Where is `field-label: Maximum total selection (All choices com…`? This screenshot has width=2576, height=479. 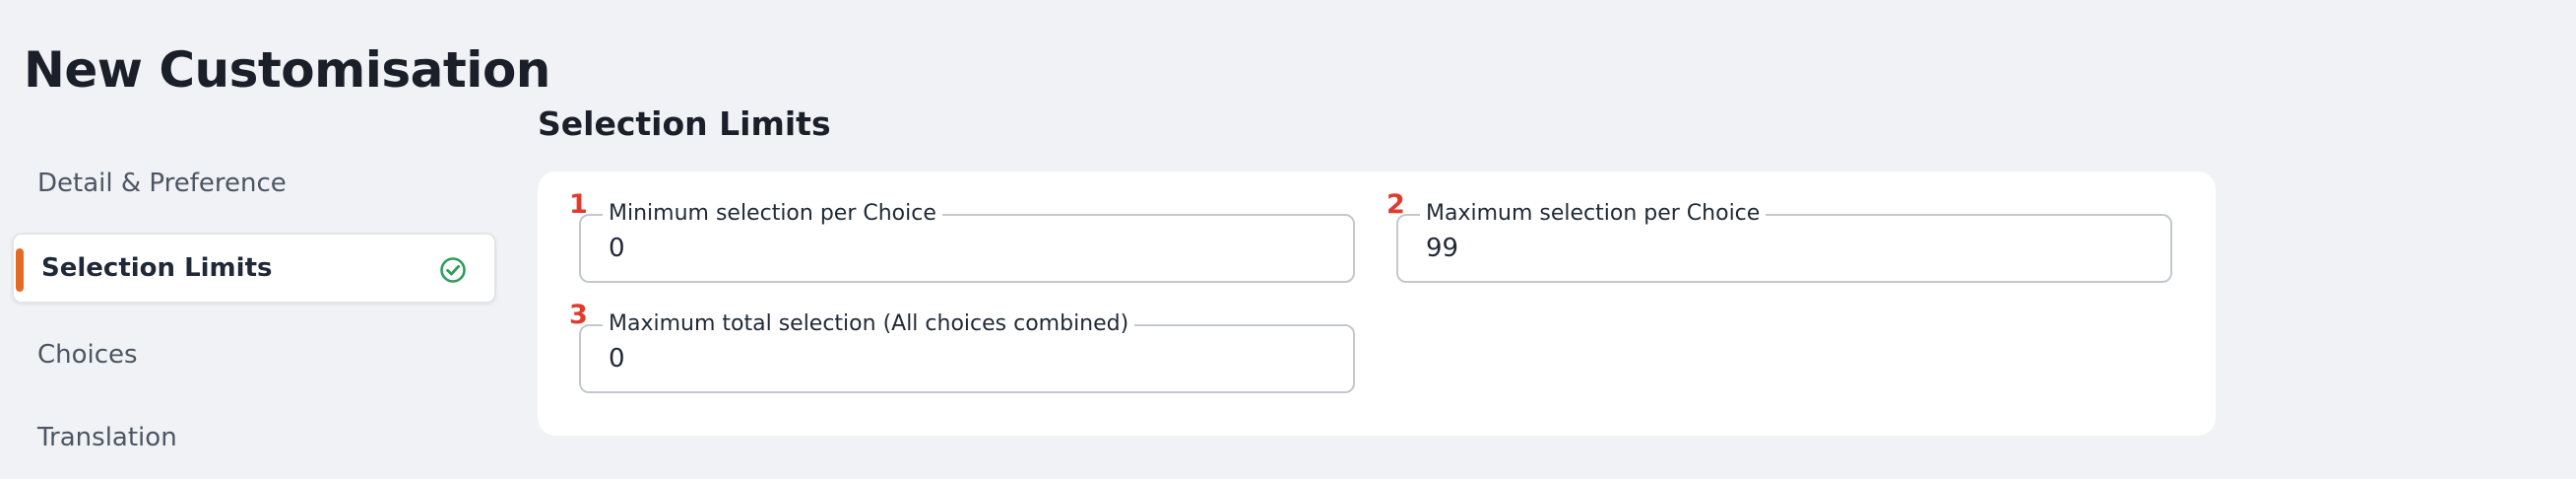 field-label: Maximum total selection (All choices com… is located at coordinates (869, 324).